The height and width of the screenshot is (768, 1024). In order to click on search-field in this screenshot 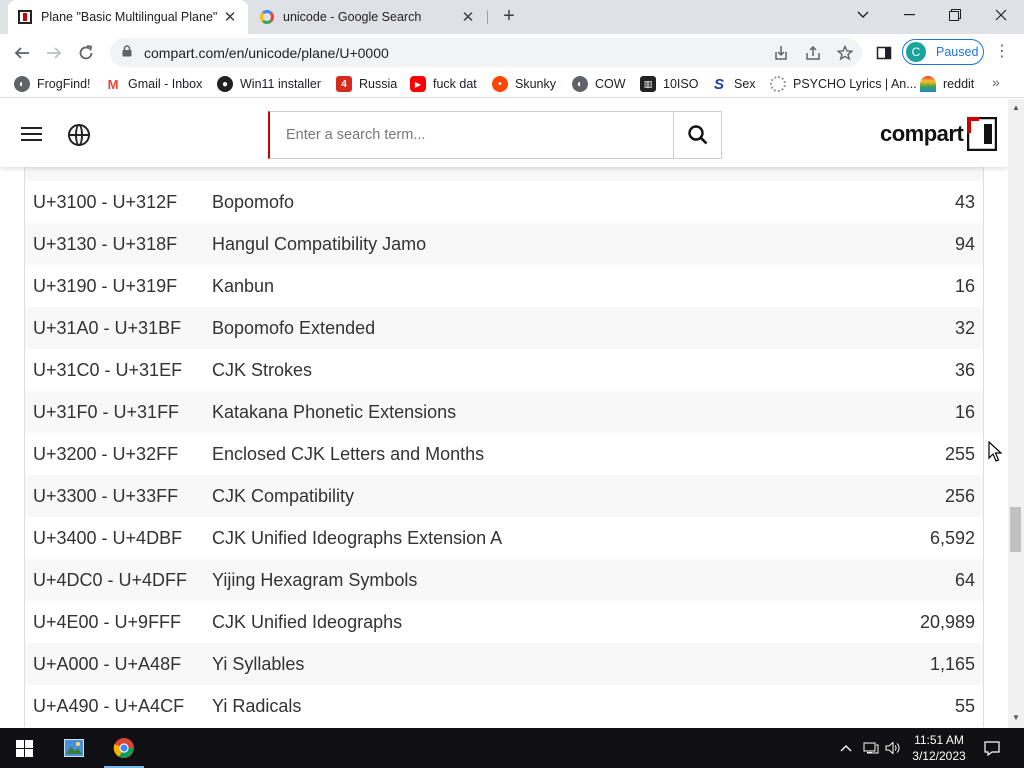, I will do `click(471, 135)`.